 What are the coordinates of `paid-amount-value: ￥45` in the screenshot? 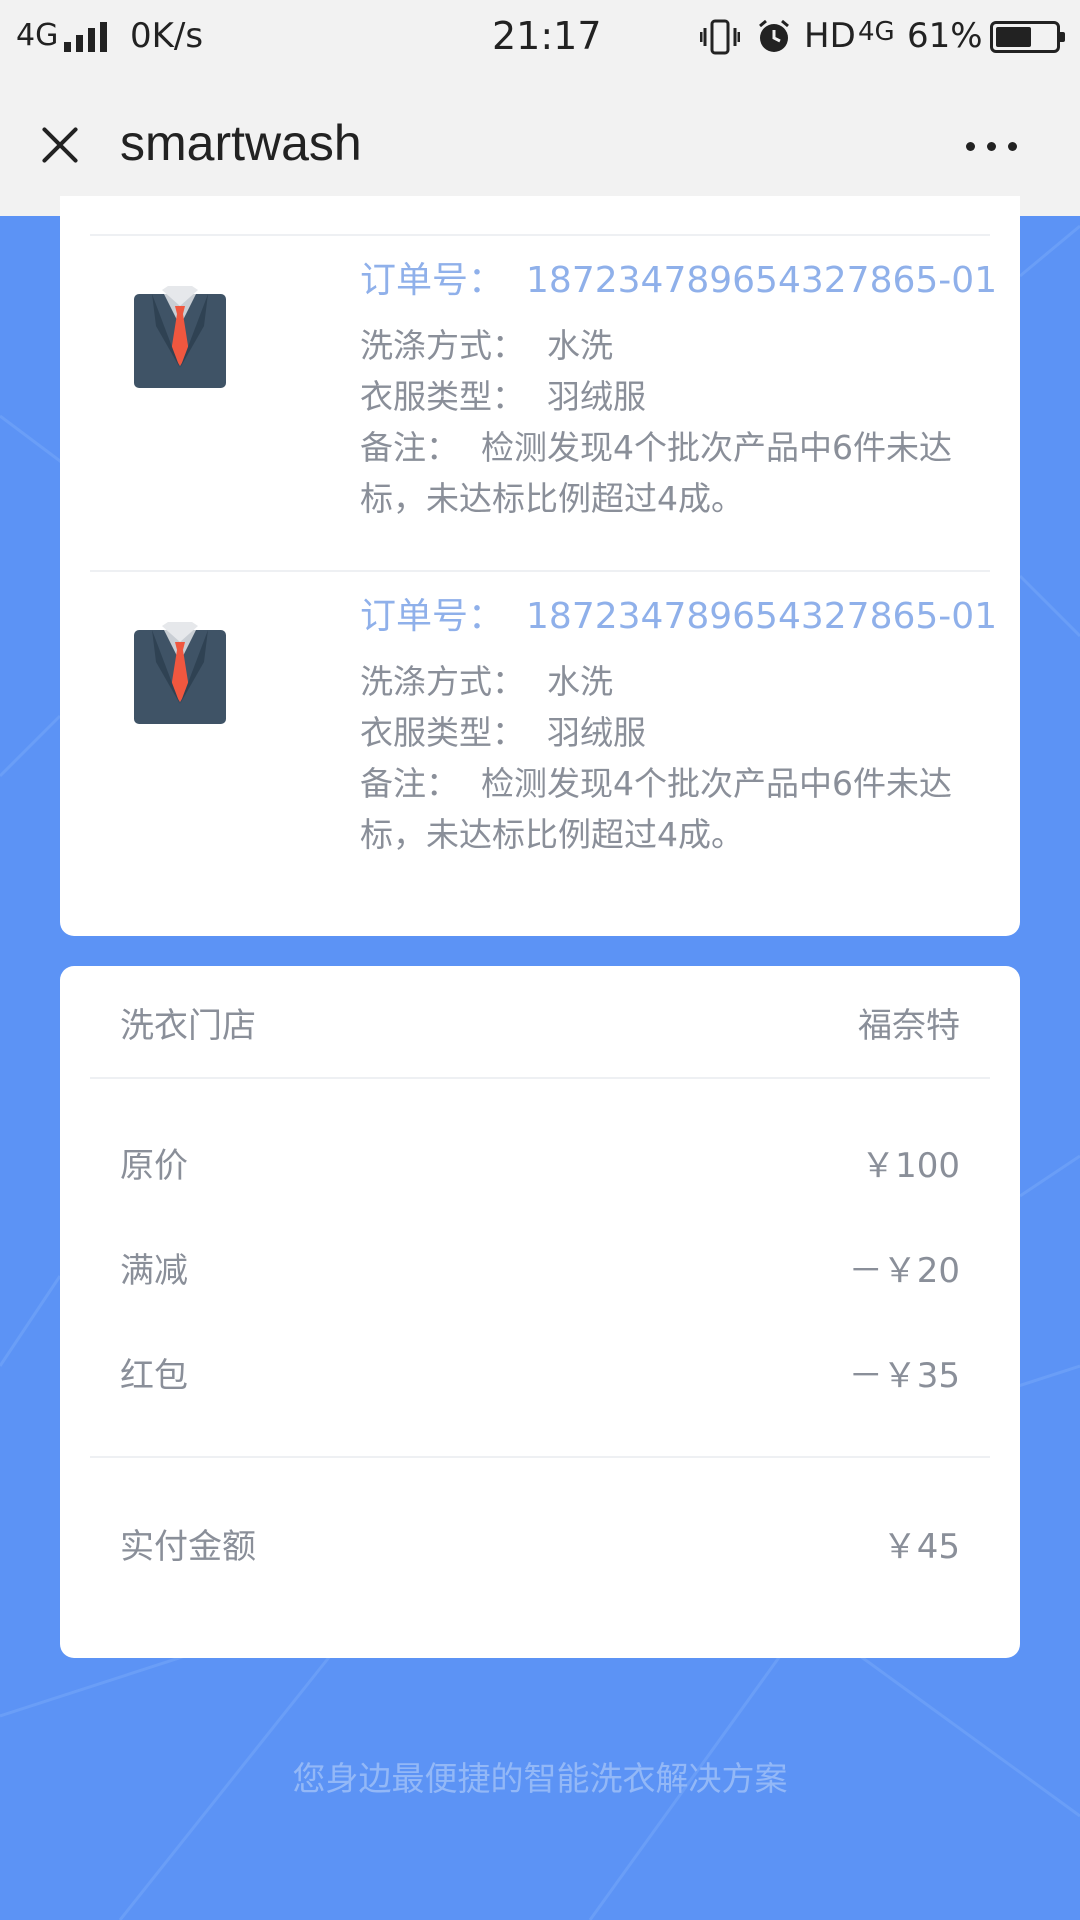 It's located at (921, 1547).